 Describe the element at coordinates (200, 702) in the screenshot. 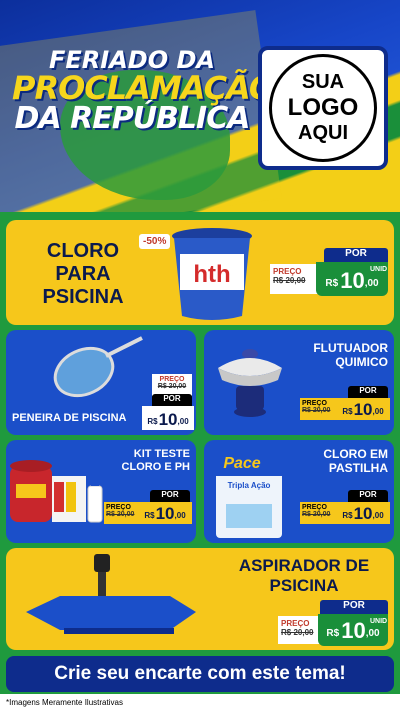

I see `footnote: *Imagens Meramente Ilustrativas` at that location.